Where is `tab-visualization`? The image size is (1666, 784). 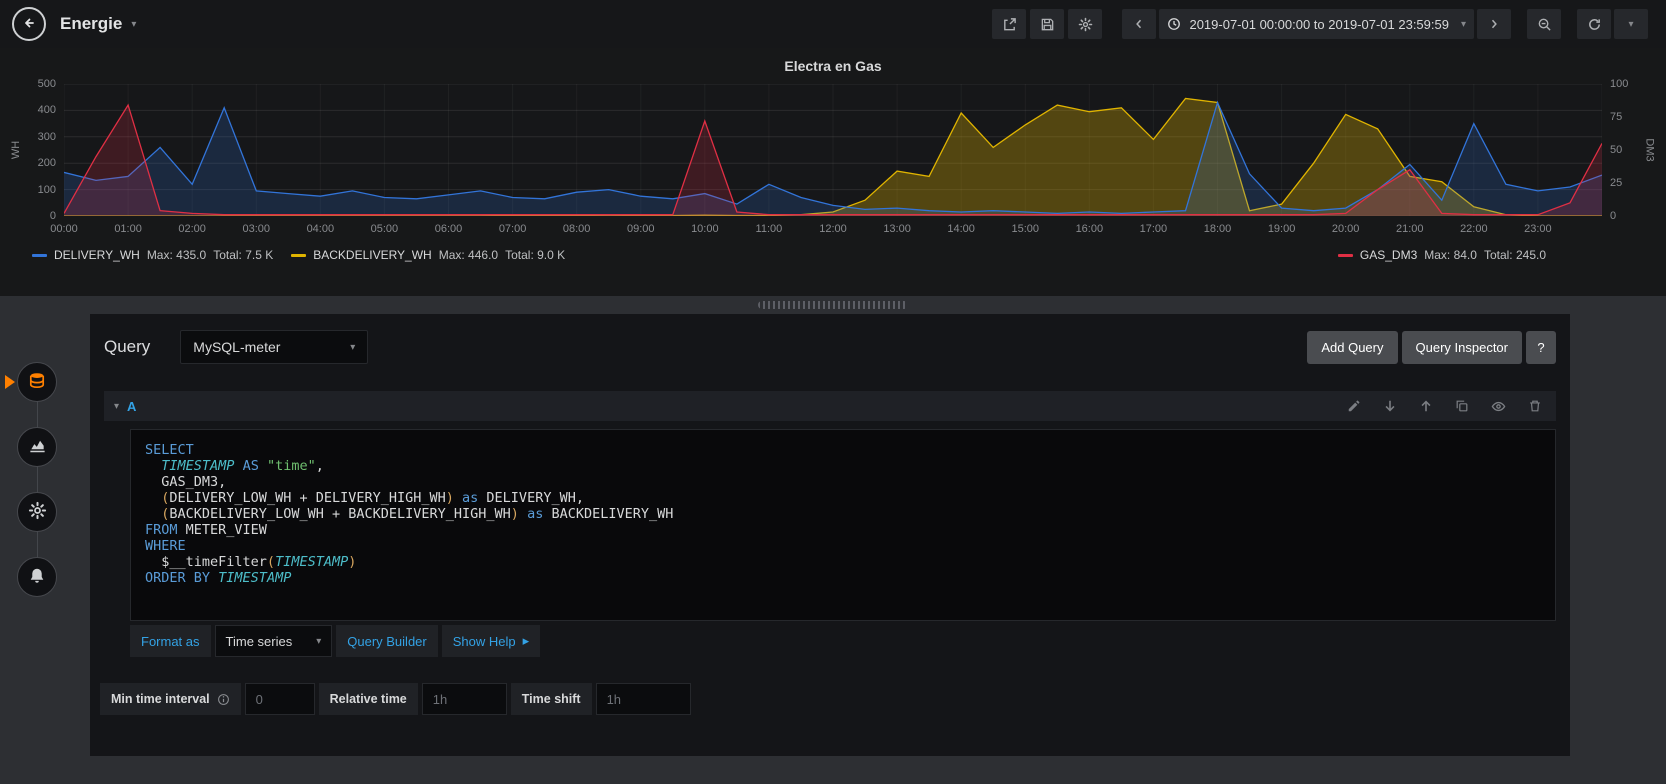 tab-visualization is located at coordinates (37, 447).